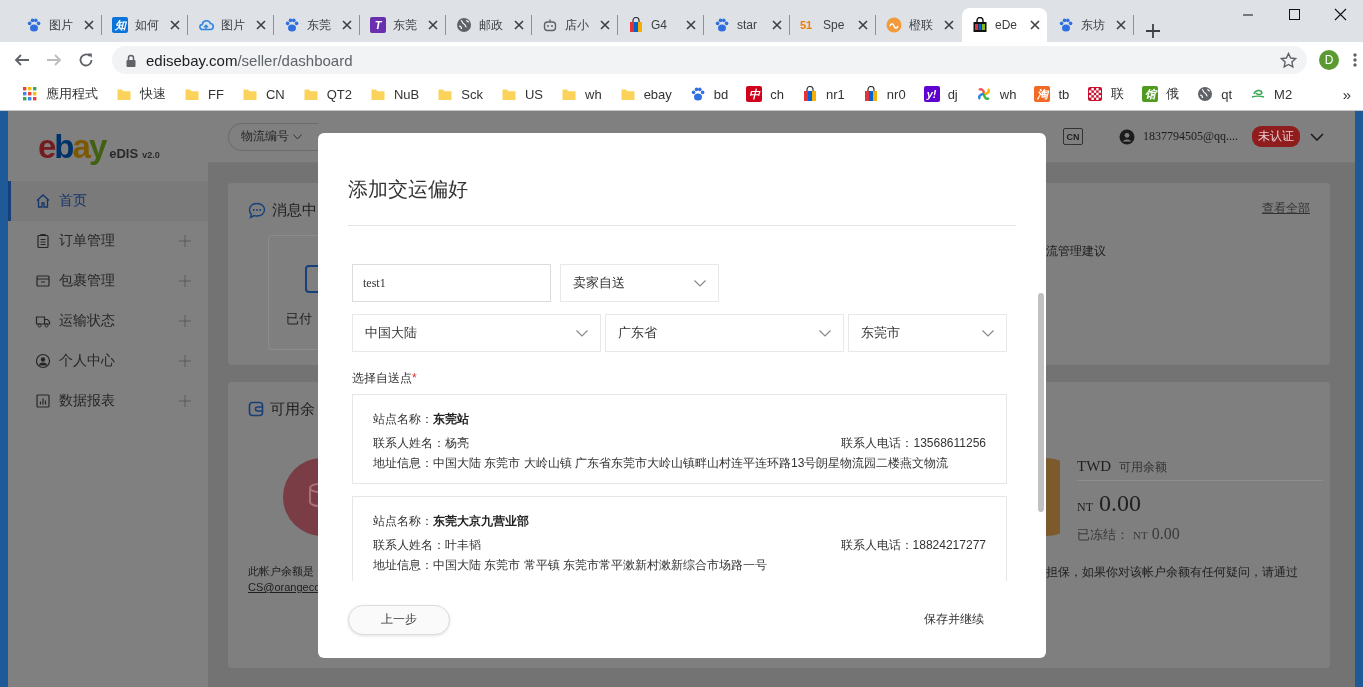 This screenshot has width=1363, height=687. What do you see at coordinates (1346, 94) in the screenshot?
I see `more-bookmarks-button: »` at bounding box center [1346, 94].